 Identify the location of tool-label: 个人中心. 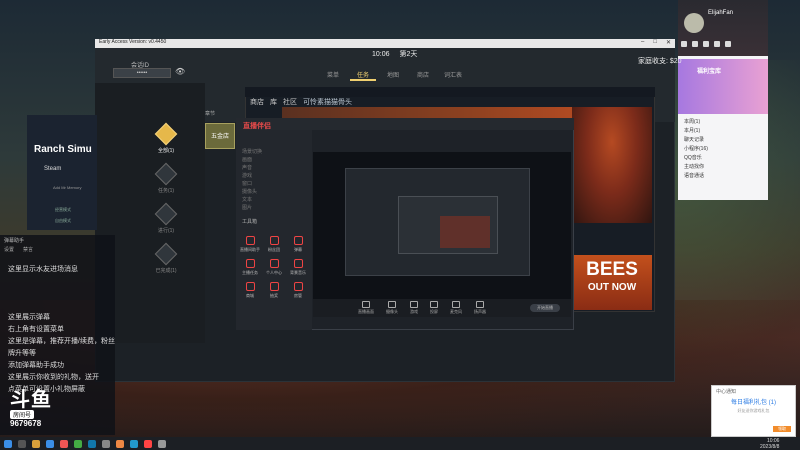
(274, 272).